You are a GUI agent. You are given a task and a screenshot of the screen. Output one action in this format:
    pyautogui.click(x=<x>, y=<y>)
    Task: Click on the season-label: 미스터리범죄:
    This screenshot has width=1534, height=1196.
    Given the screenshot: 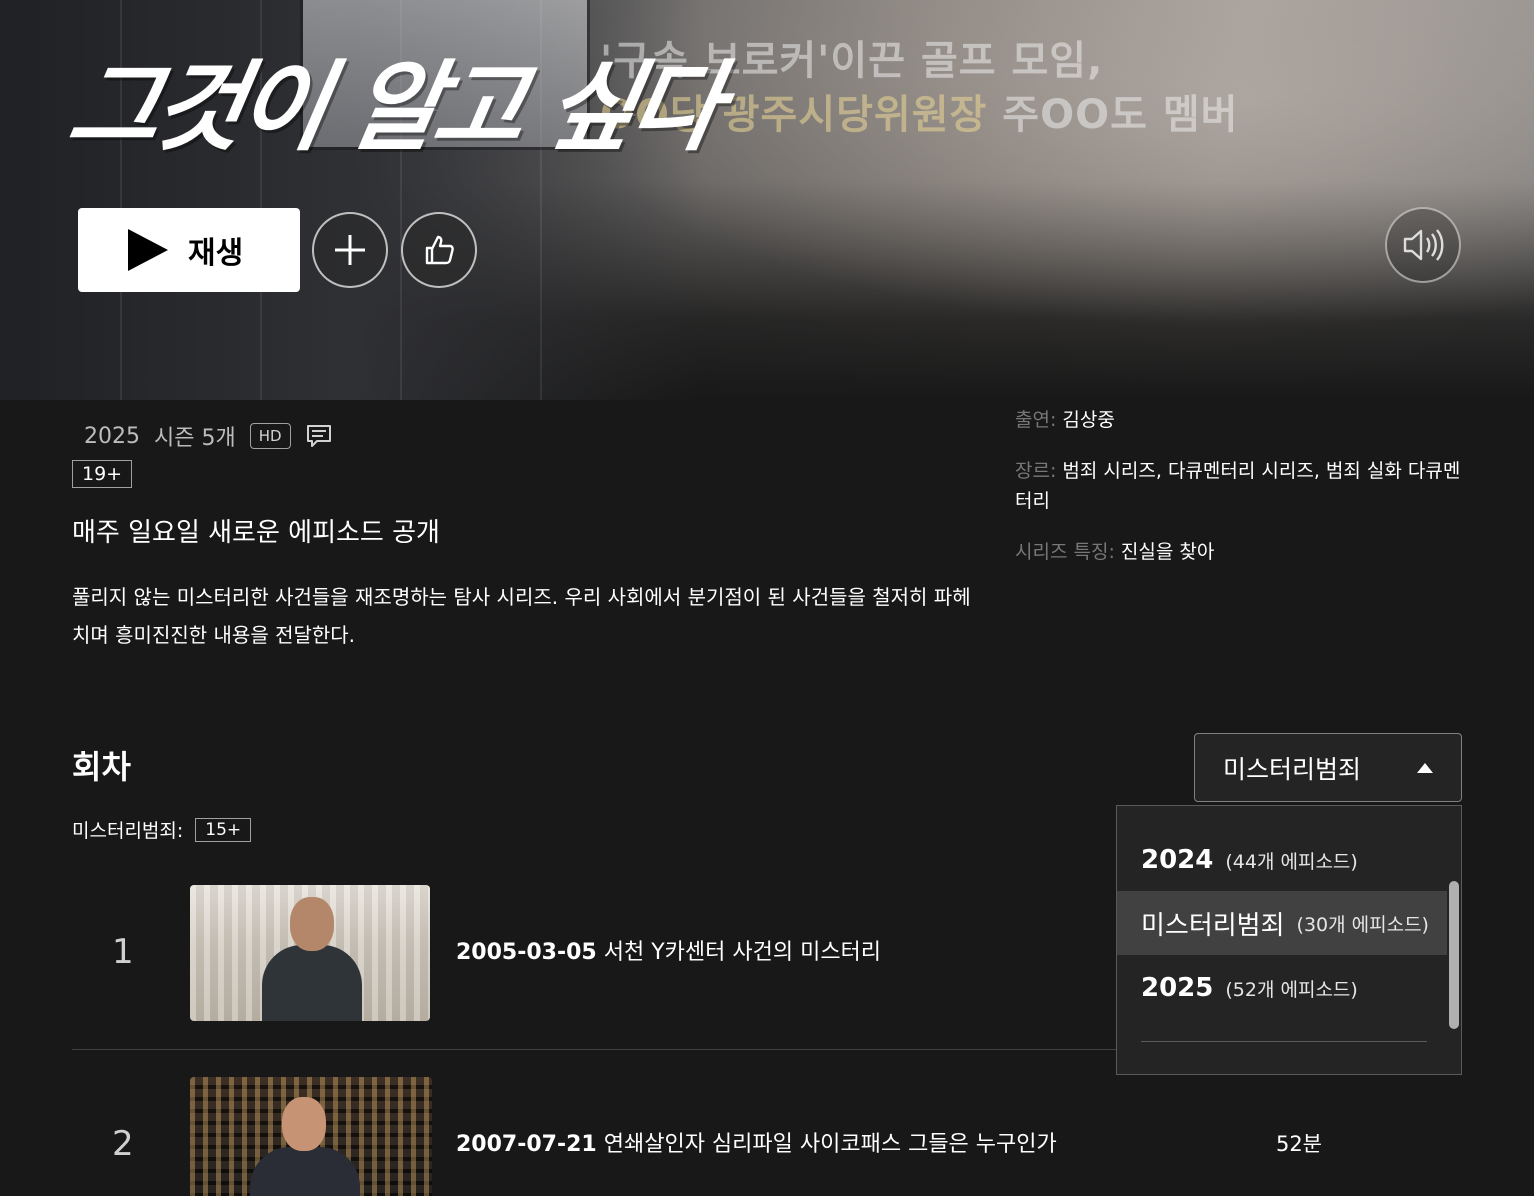 What is the action you would take?
    pyautogui.click(x=128, y=831)
    